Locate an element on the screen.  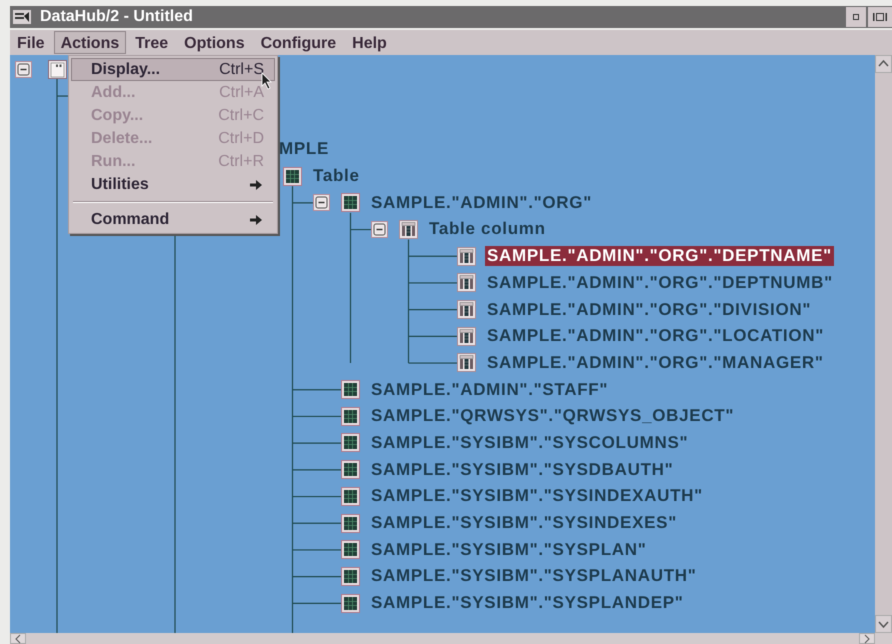
node-label: SAMPLE."ADMIN"."ORG" is located at coordinates (481, 202).